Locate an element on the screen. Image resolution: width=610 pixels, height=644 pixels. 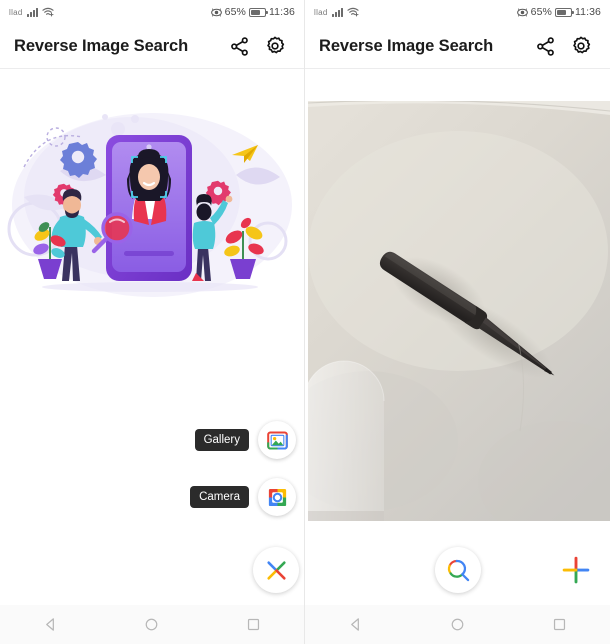
android-nav-bar-right is located at coordinates (457, 624).